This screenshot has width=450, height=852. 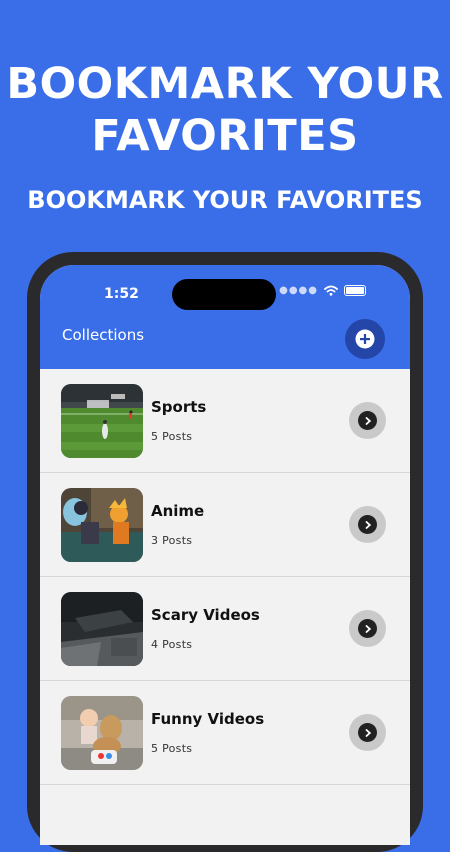 I want to click on battery-icon, so click(x=355, y=290).